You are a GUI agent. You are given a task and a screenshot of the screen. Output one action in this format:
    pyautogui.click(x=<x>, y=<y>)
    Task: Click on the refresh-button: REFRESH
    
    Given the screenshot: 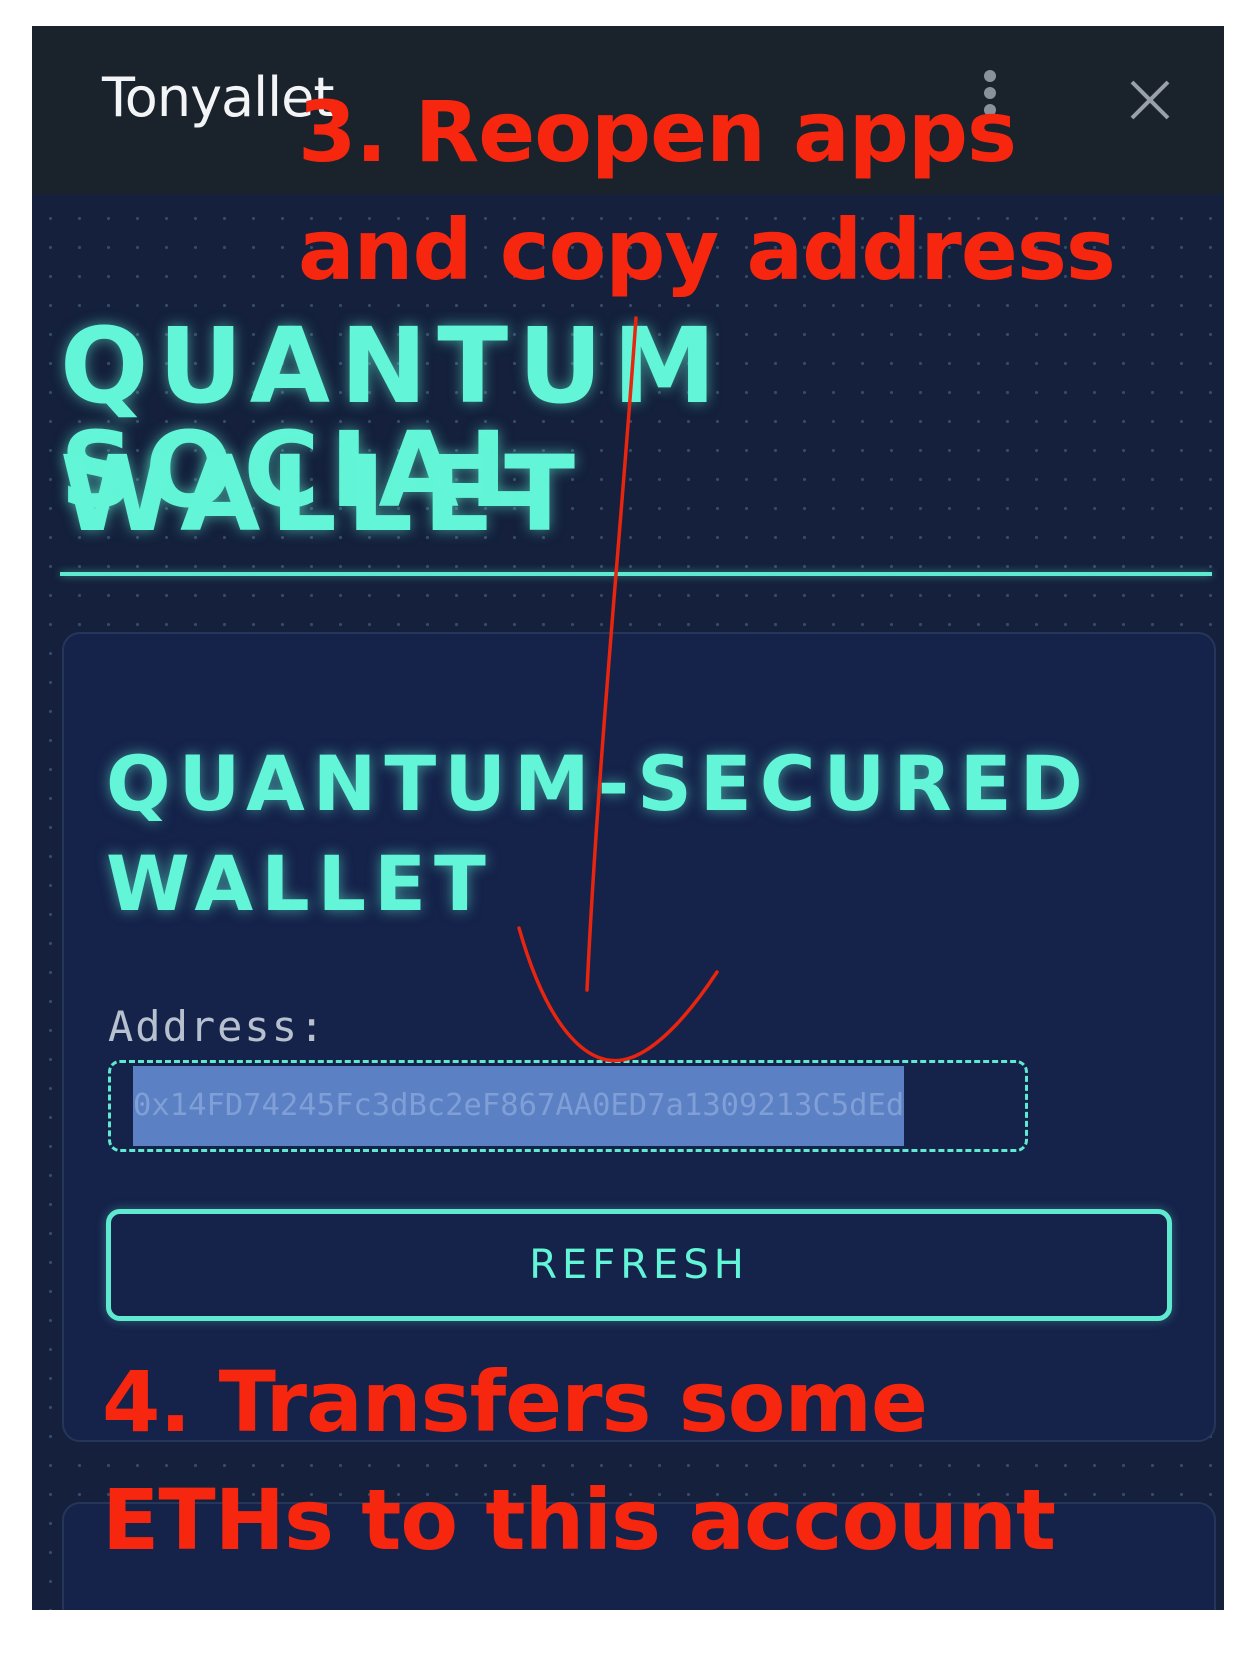 What is the action you would take?
    pyautogui.click(x=639, y=1265)
    